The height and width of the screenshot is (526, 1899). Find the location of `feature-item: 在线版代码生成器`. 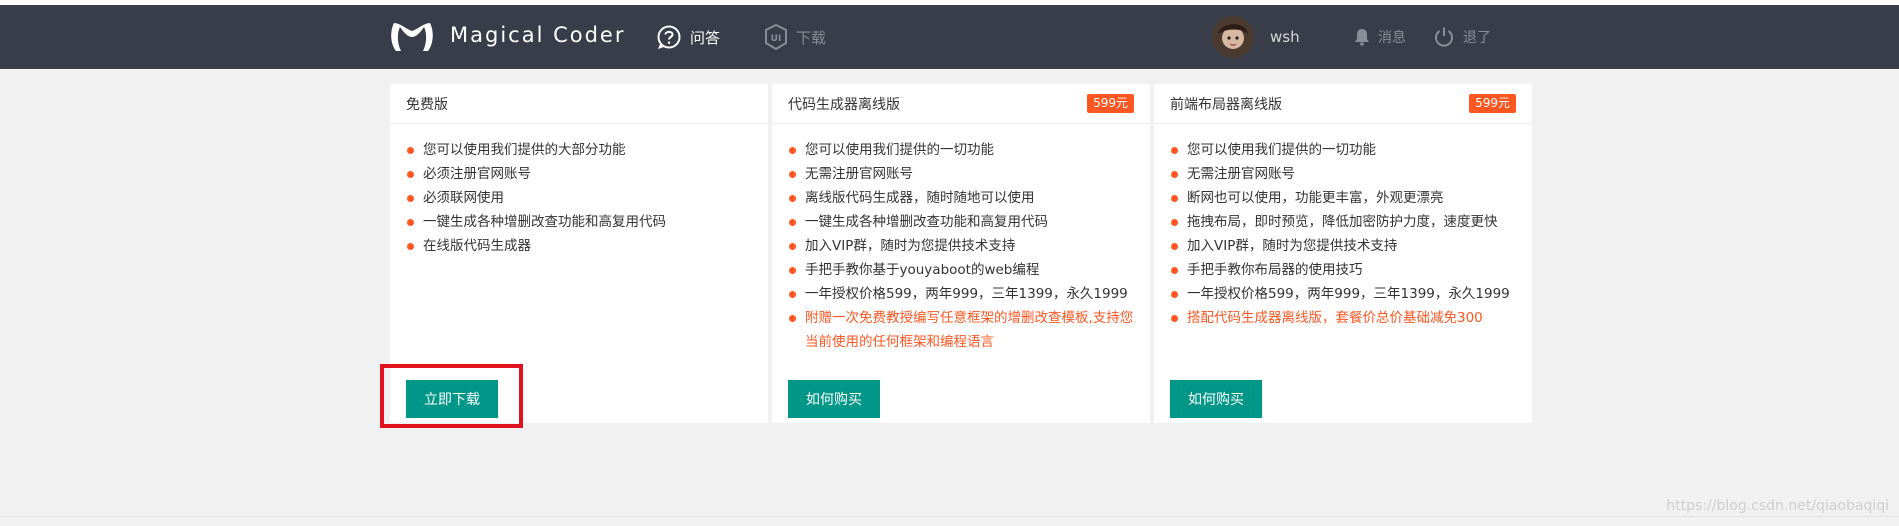

feature-item: 在线版代码生成器 is located at coordinates (579, 246).